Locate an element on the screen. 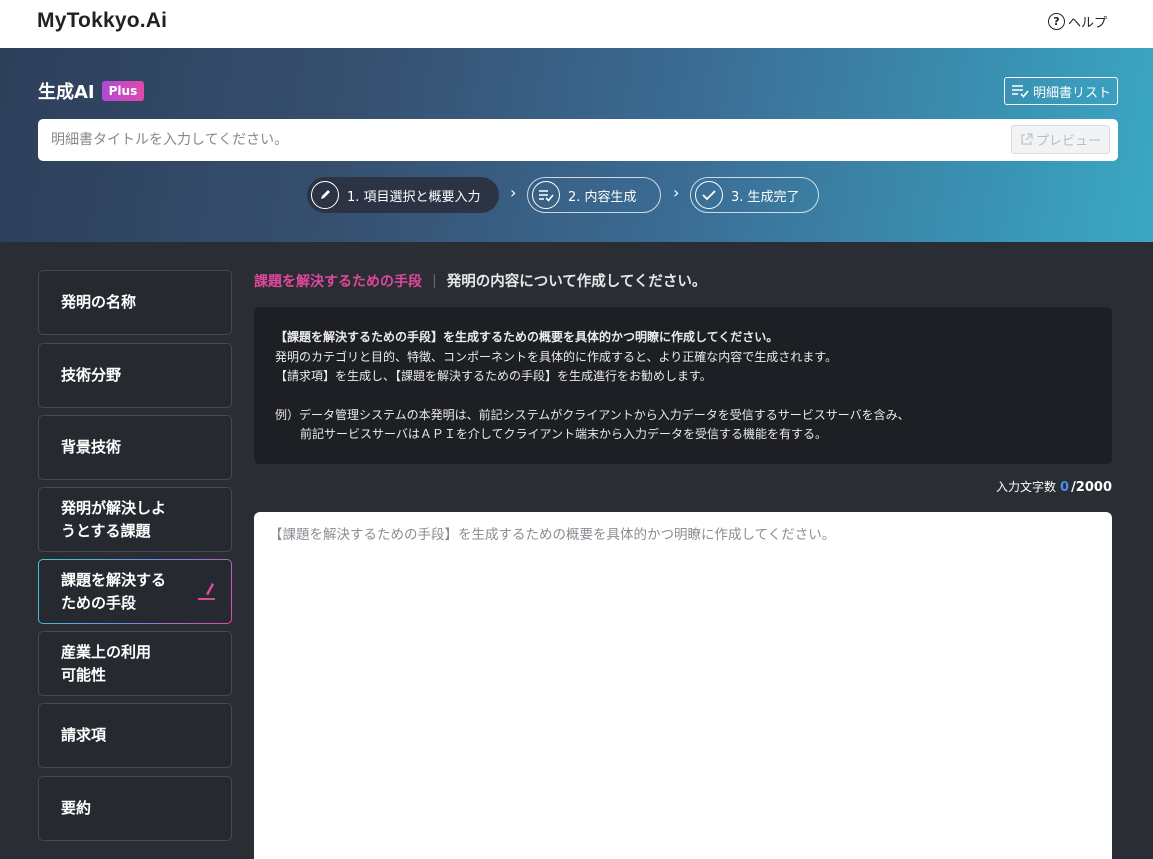  step-2: 2. 内容生成 is located at coordinates (594, 195).